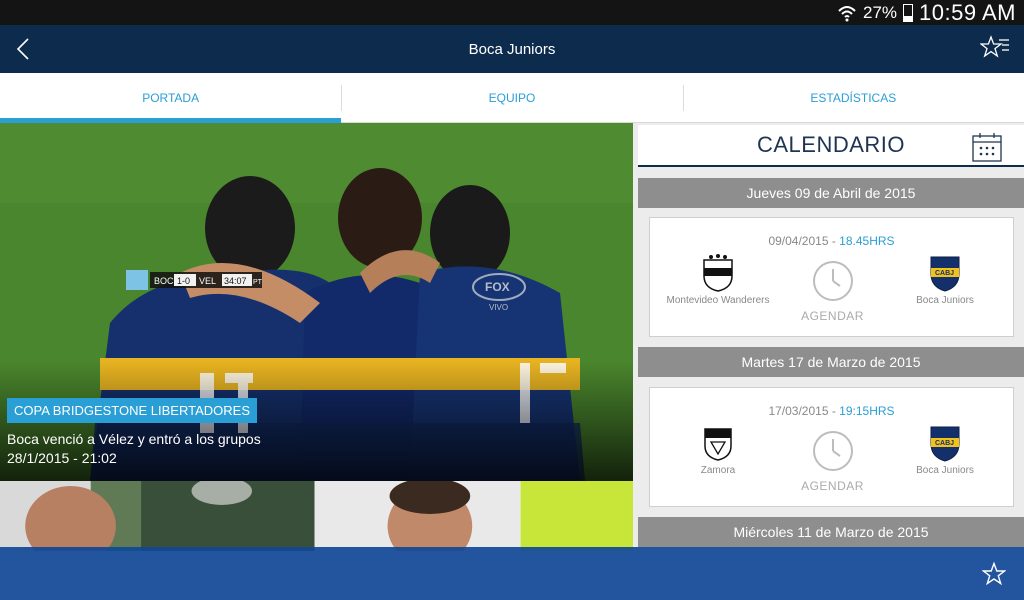  Describe the element at coordinates (498, 307) in the screenshot. I see `svg-text: VIVO` at that location.